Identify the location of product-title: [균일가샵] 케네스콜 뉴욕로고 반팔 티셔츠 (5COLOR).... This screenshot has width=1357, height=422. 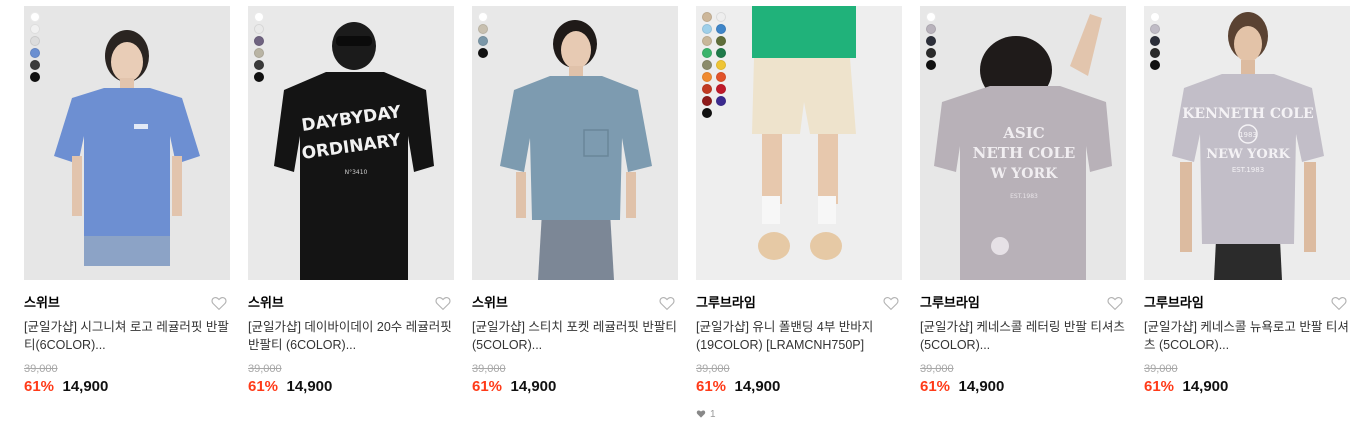
(1247, 336).